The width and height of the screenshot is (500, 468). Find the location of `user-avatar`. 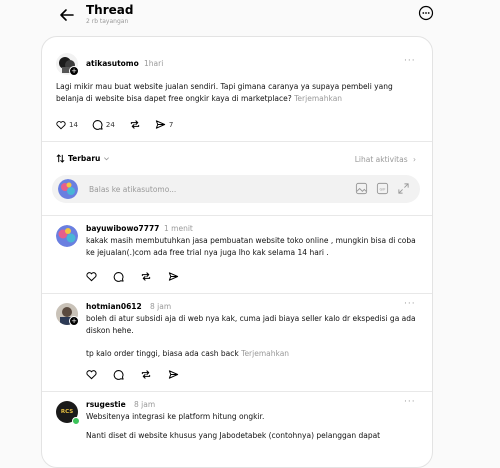

user-avatar is located at coordinates (68, 189).